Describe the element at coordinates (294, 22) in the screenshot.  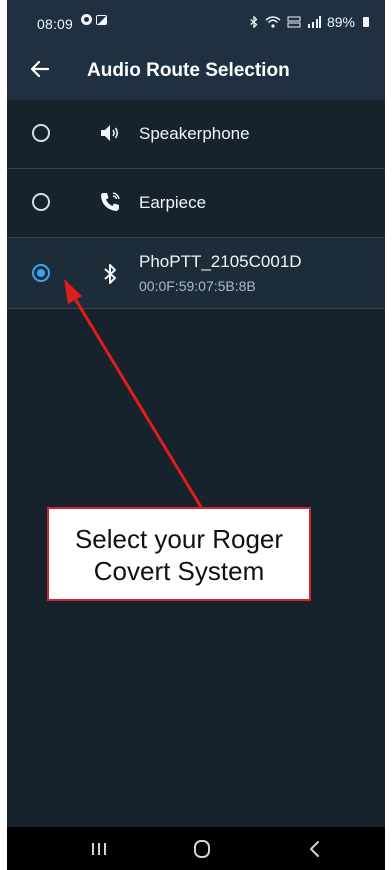
I see `volte-icon` at that location.